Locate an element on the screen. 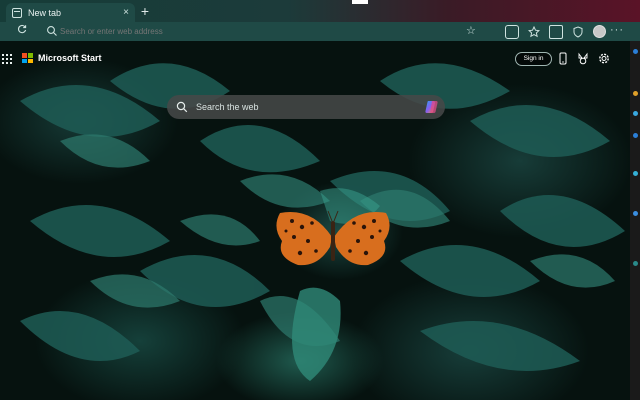  more-options-icon: ··· is located at coordinates (617, 30).